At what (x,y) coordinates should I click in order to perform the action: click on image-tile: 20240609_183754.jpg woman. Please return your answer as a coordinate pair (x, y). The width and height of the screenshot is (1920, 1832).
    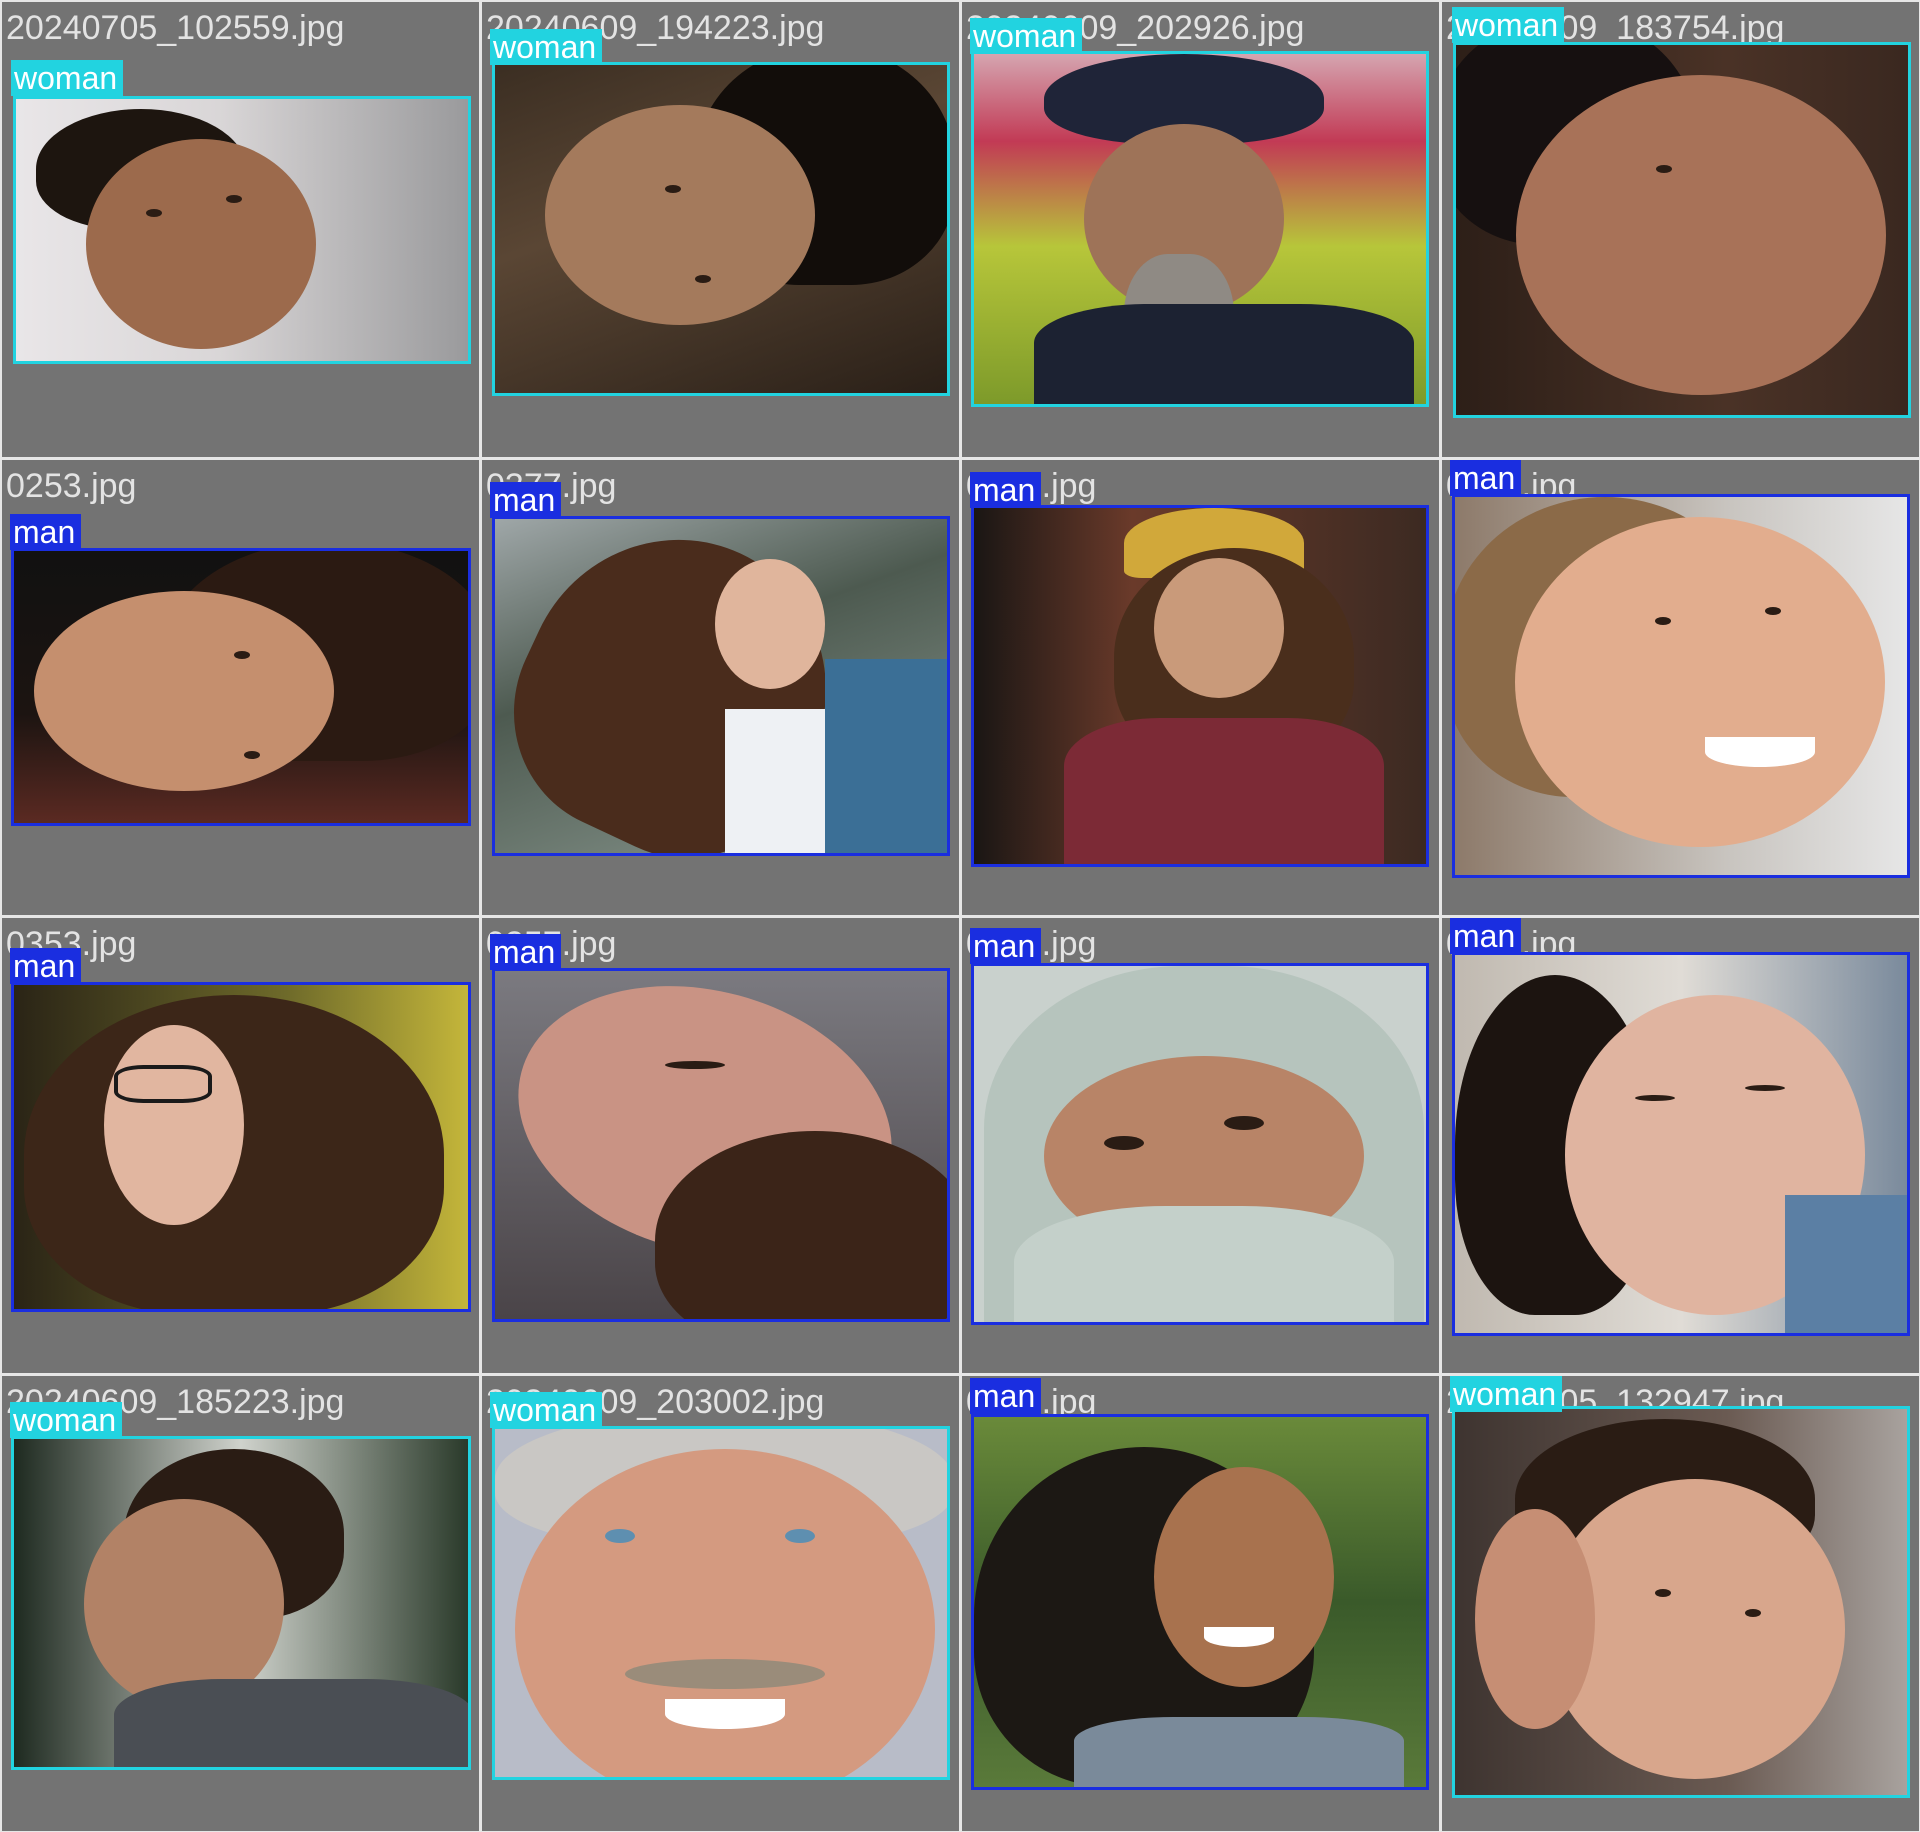
    Looking at the image, I should click on (1680, 229).